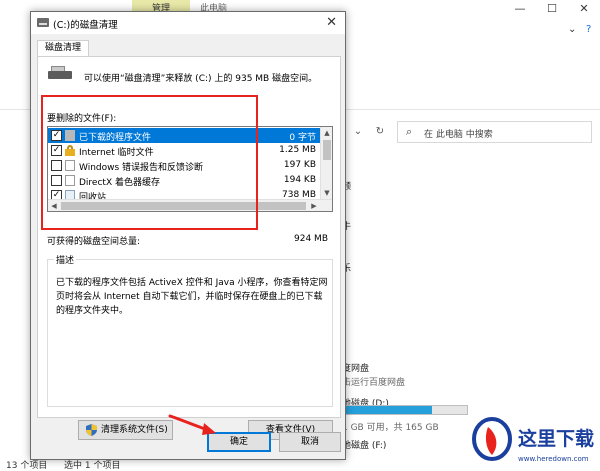  I want to click on ribbon-expand-icon: ⌄, so click(572, 29).